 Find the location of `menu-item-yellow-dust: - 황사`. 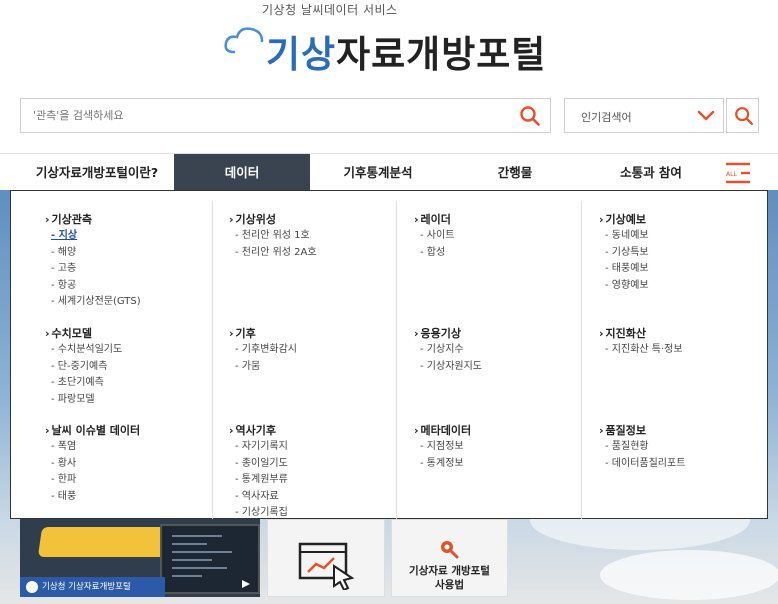

menu-item-yellow-dust: - 황사 is located at coordinates (92, 464).